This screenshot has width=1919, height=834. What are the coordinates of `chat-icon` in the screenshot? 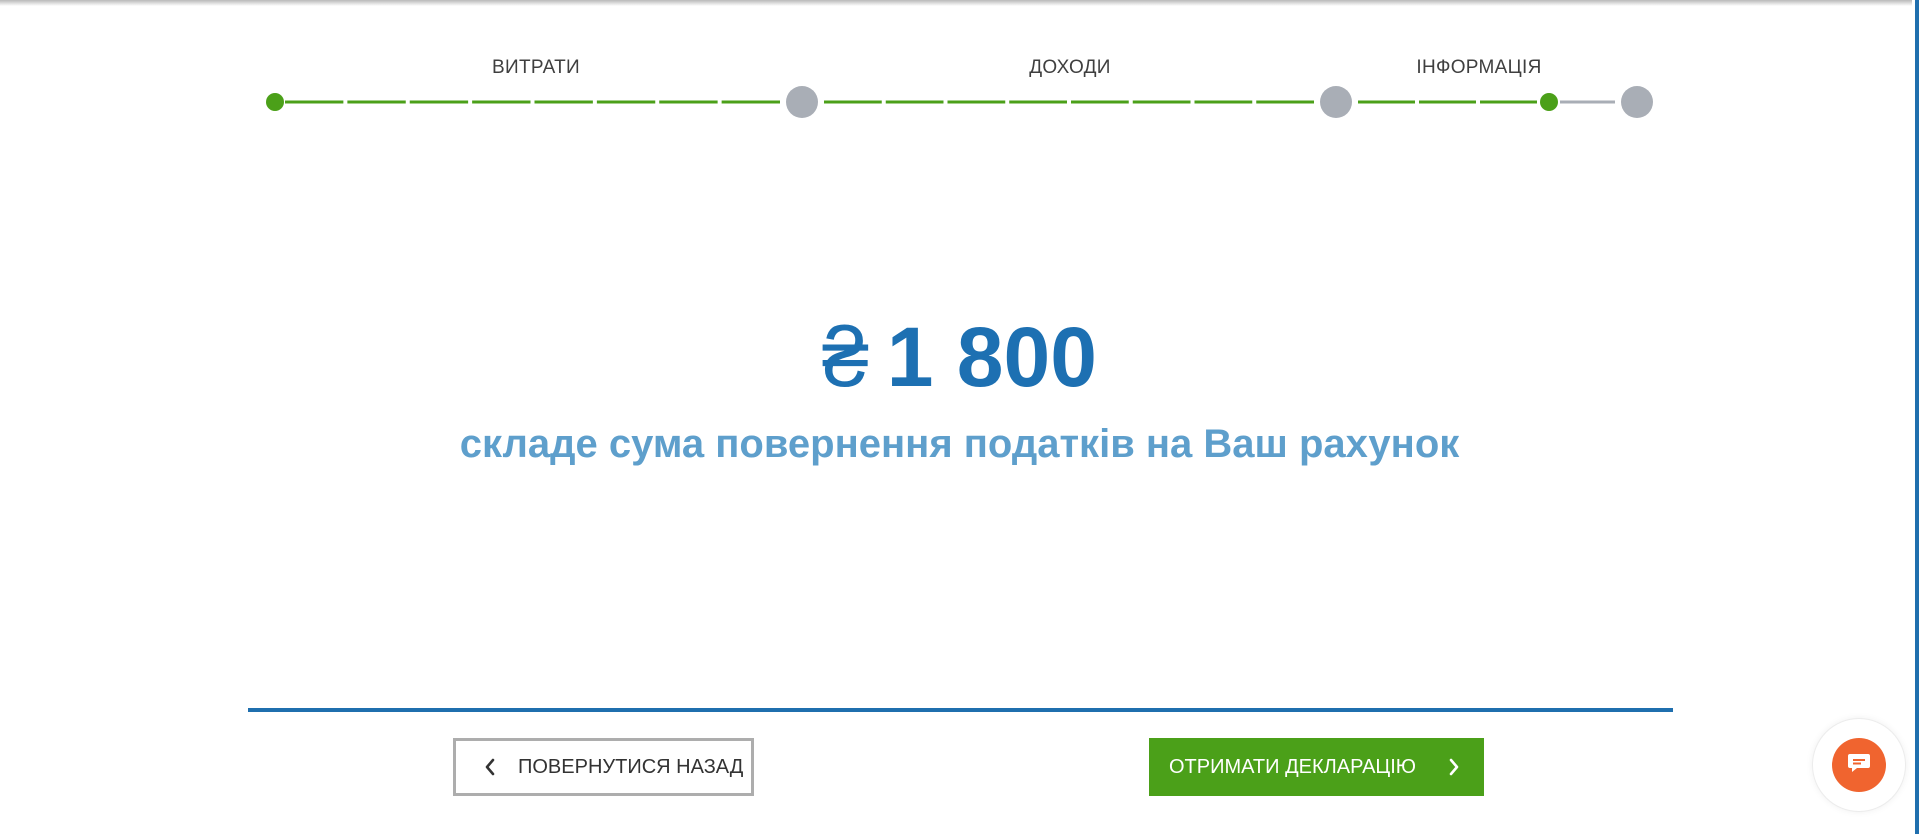 It's located at (1859, 765).